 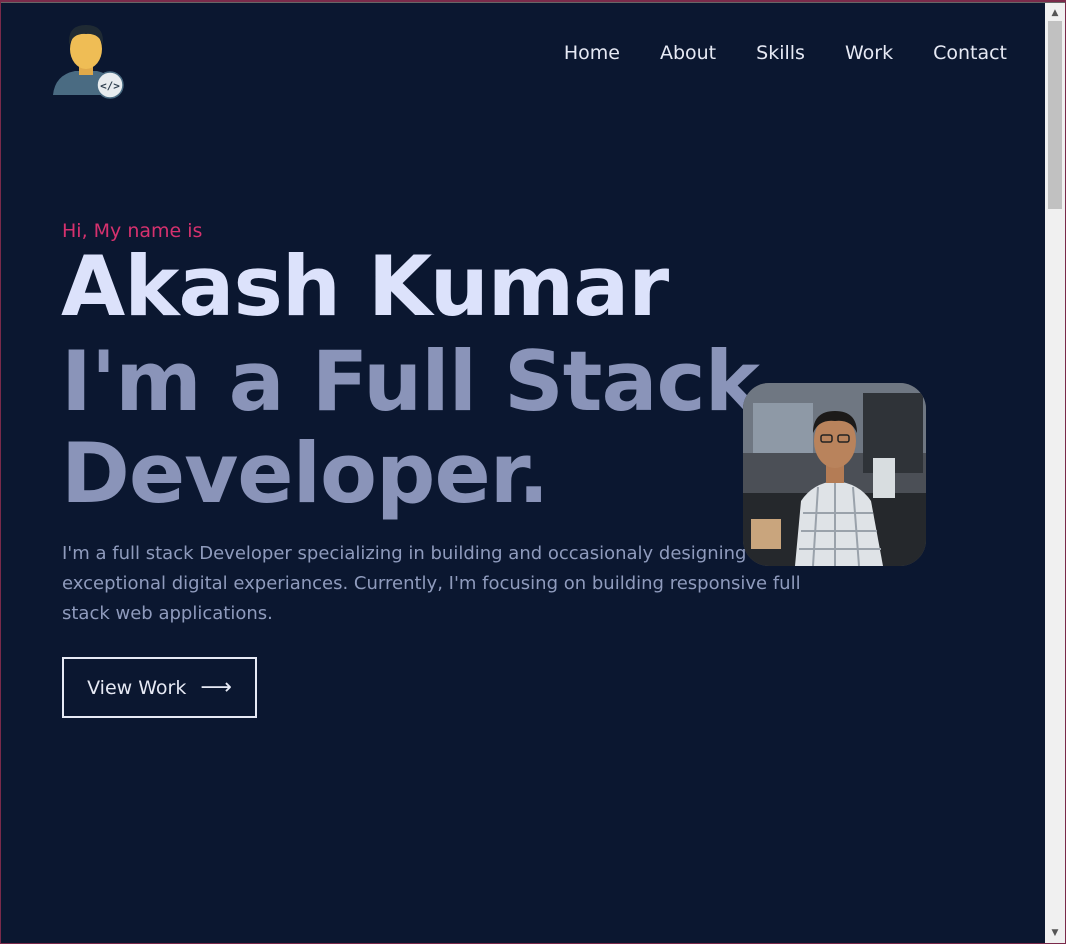 I want to click on scrollbar-thumb, so click(x=1055, y=115).